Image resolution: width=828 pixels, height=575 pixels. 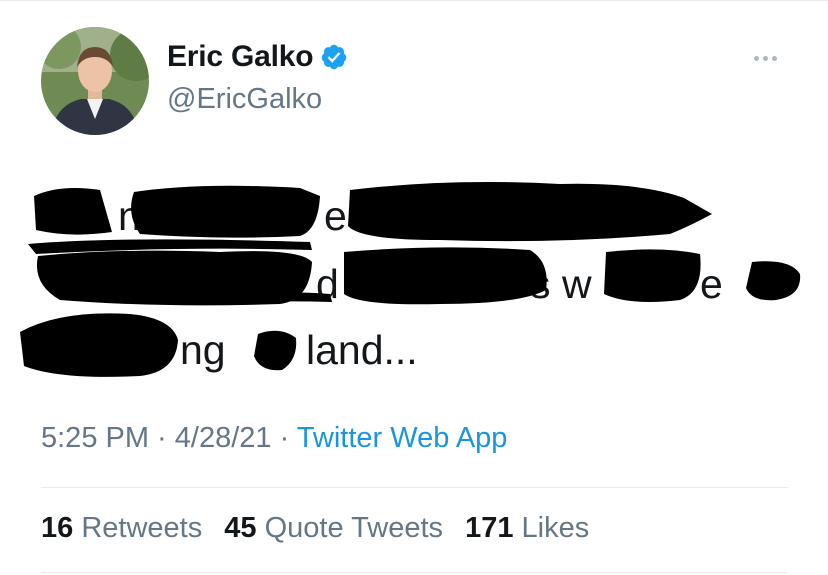 I want to click on quote-tweets-count: 45, so click(x=240, y=528).